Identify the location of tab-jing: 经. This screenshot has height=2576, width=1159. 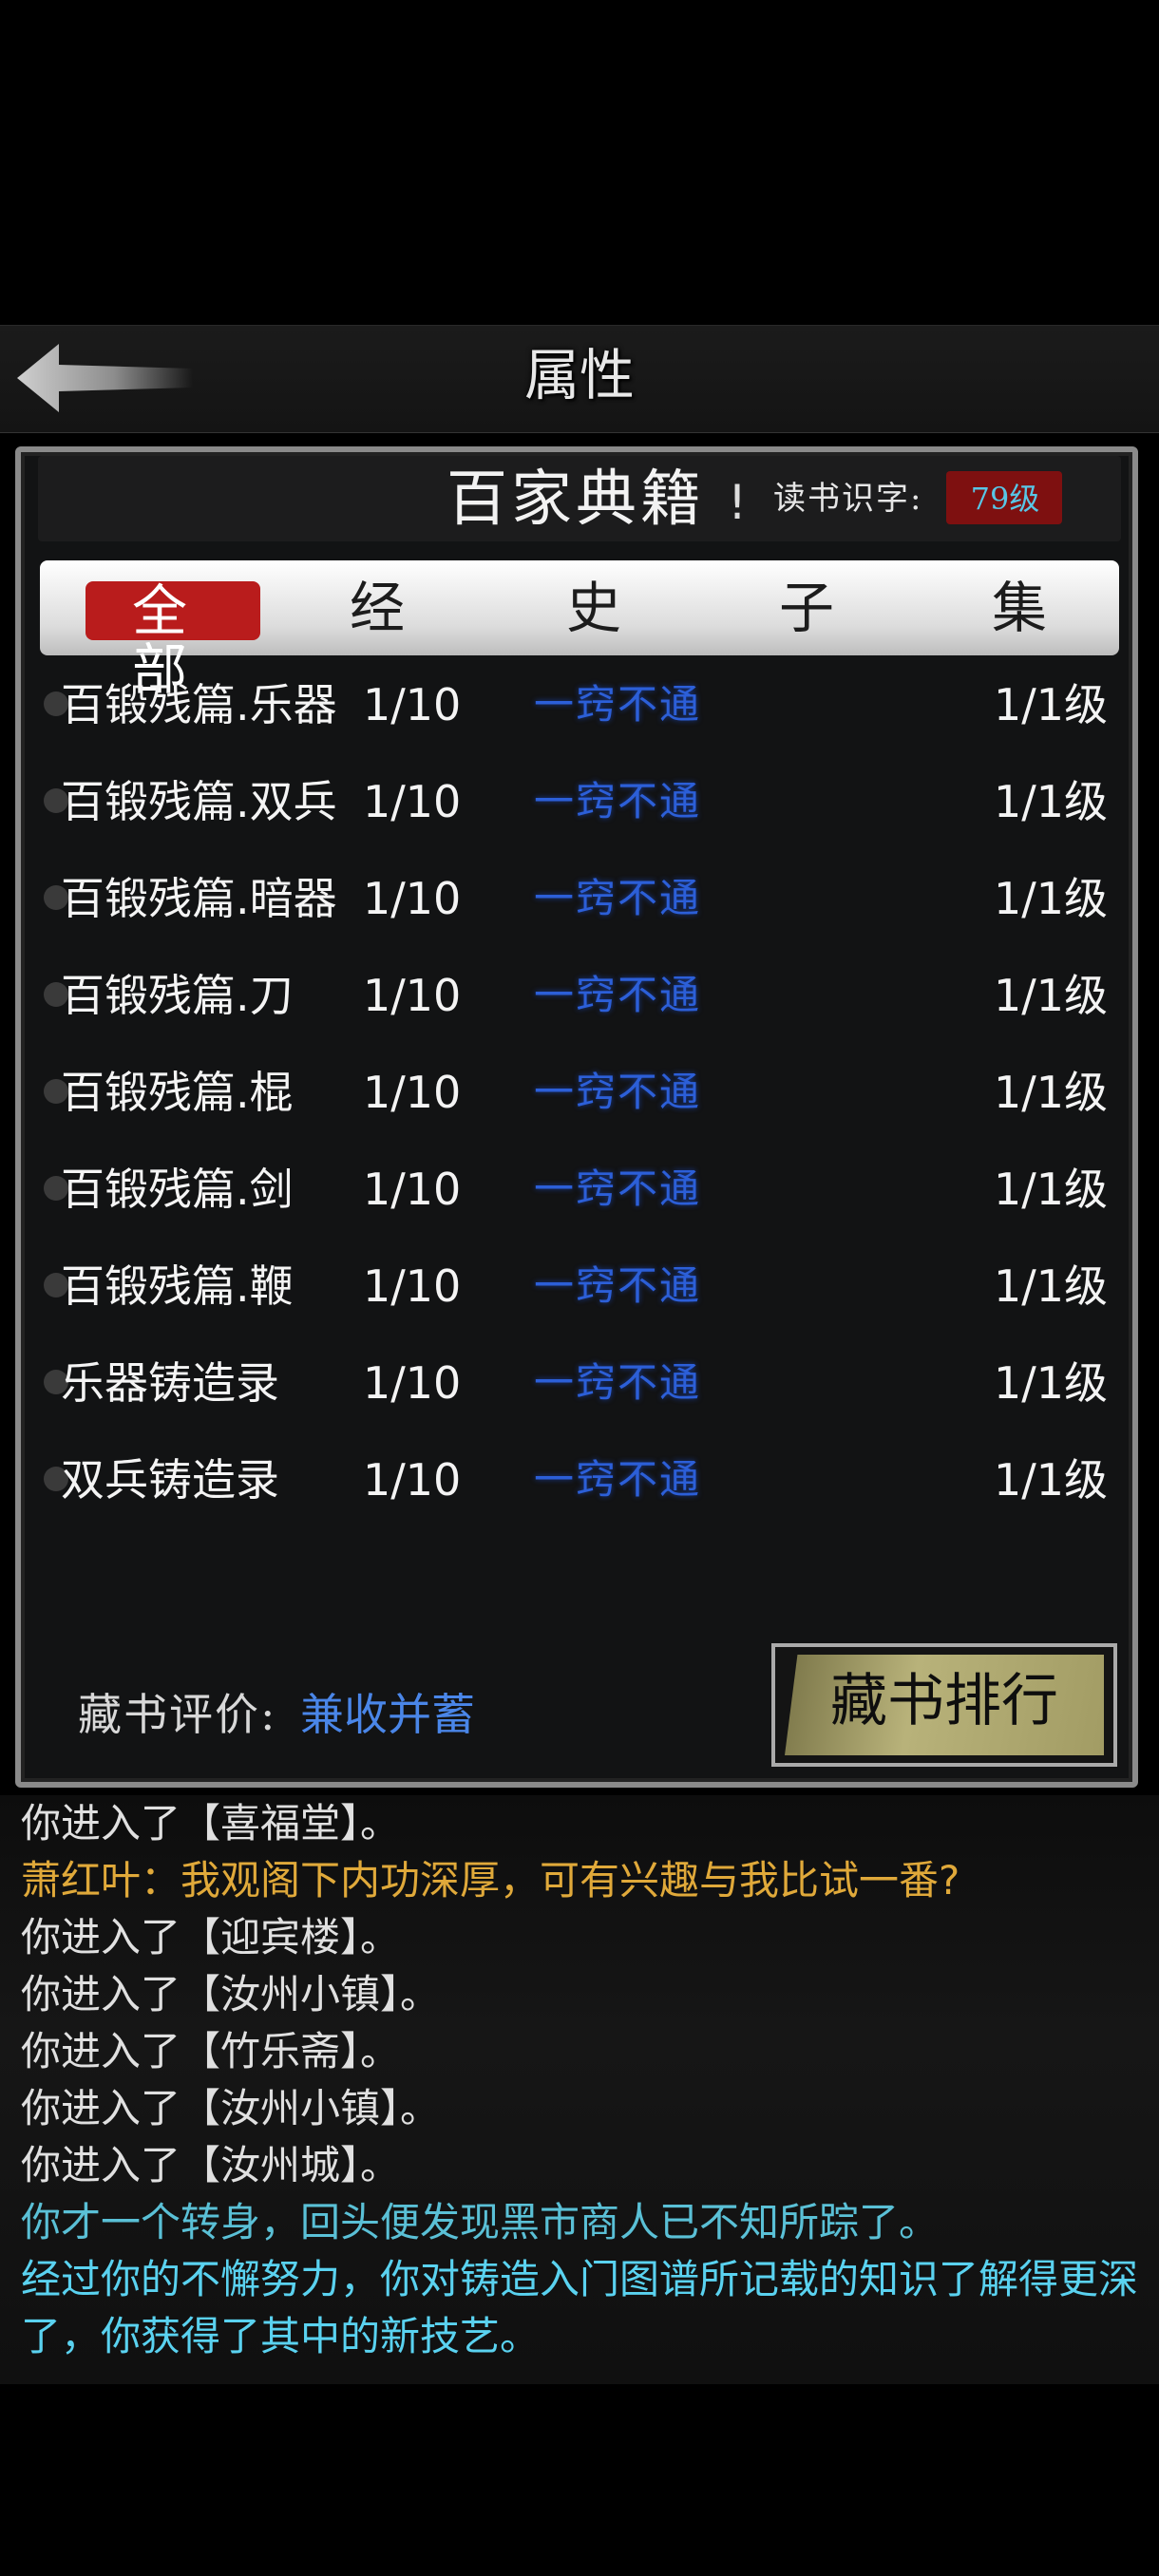
(377, 608).